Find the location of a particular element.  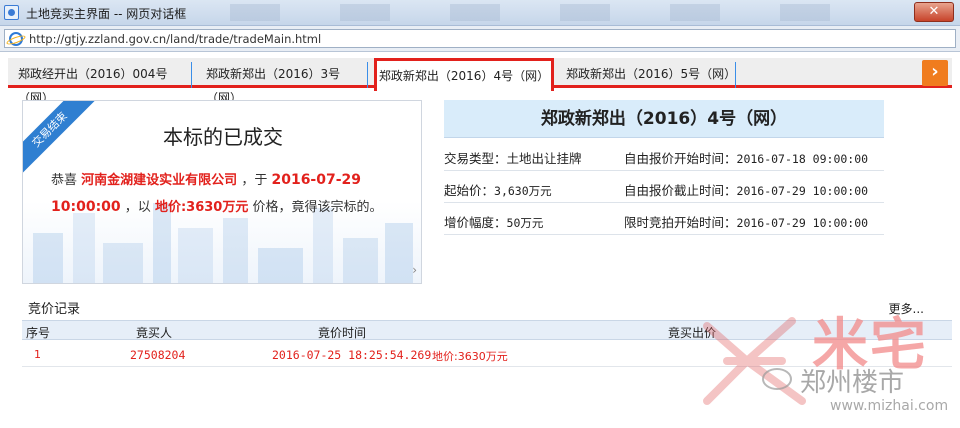

browser-icon is located at coordinates (16, 39).